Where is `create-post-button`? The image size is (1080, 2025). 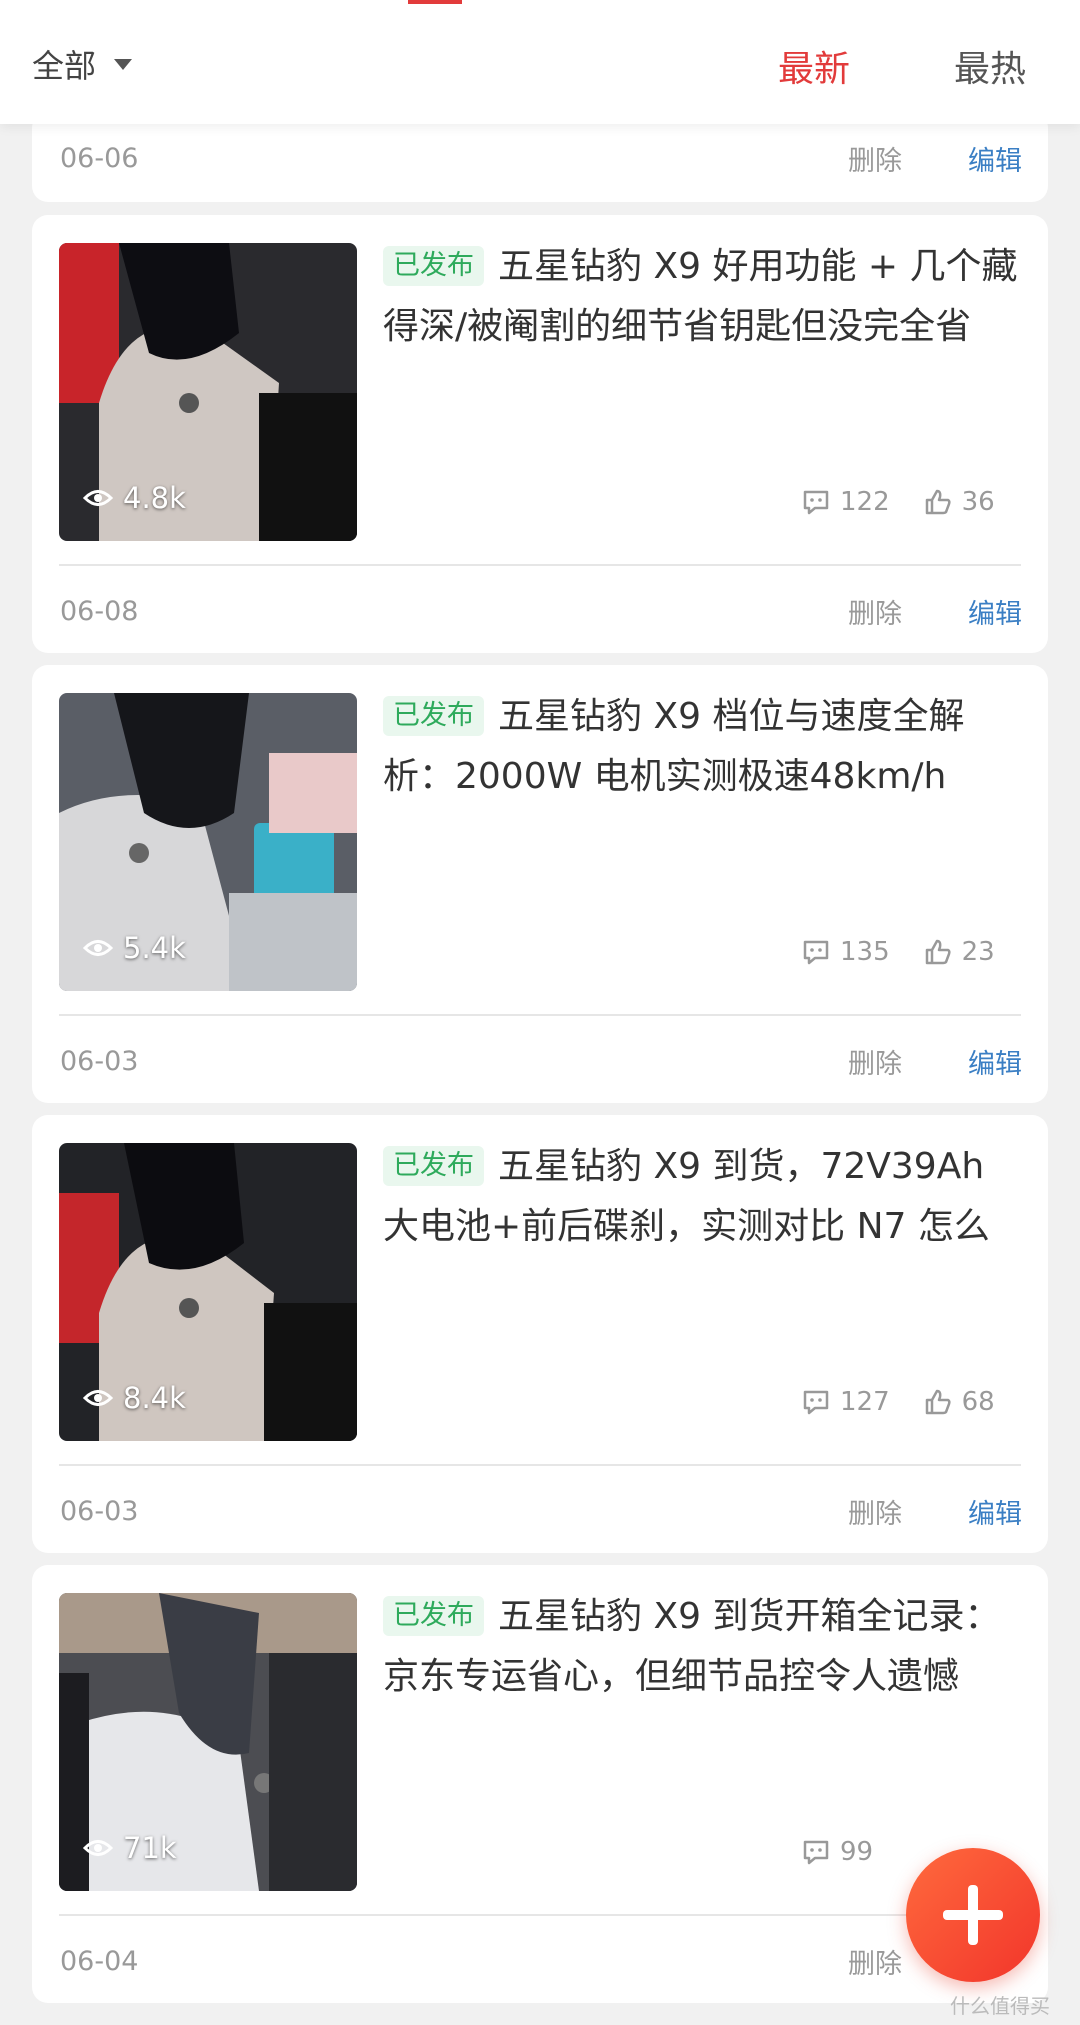
create-post-button is located at coordinates (973, 1915).